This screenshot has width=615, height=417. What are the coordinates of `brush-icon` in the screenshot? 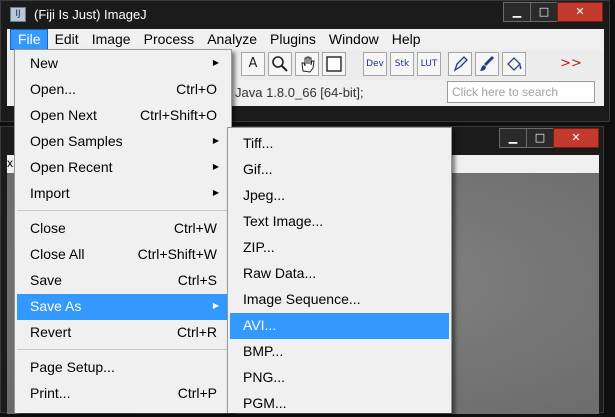 It's located at (487, 64).